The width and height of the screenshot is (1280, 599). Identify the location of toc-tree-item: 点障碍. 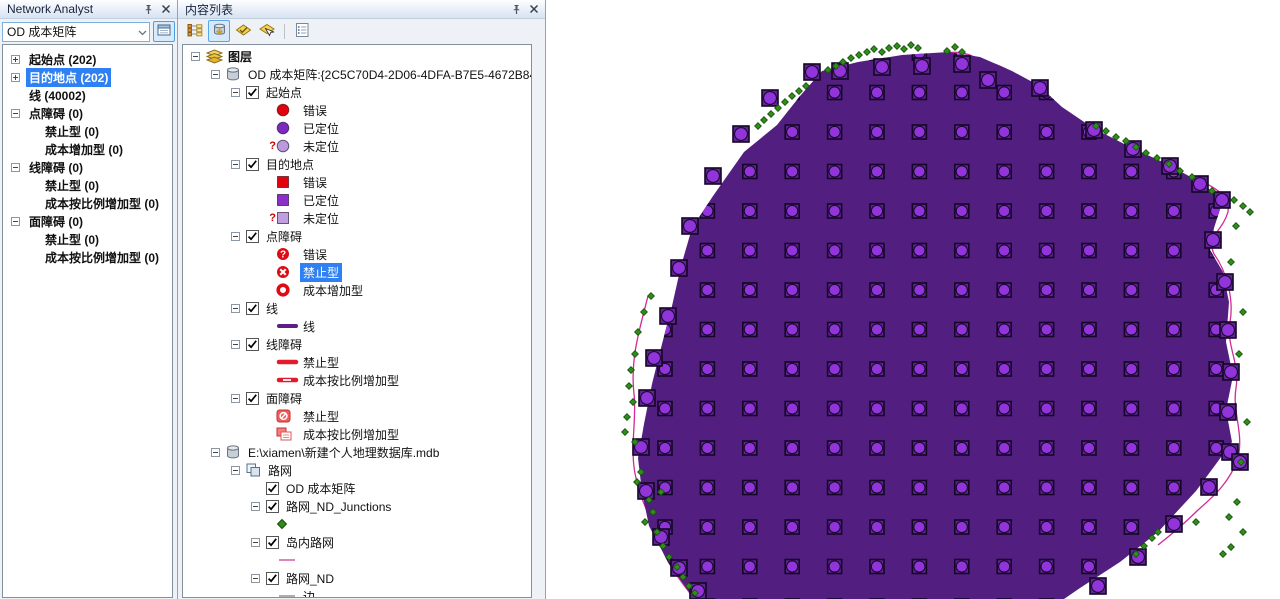
(357, 236).